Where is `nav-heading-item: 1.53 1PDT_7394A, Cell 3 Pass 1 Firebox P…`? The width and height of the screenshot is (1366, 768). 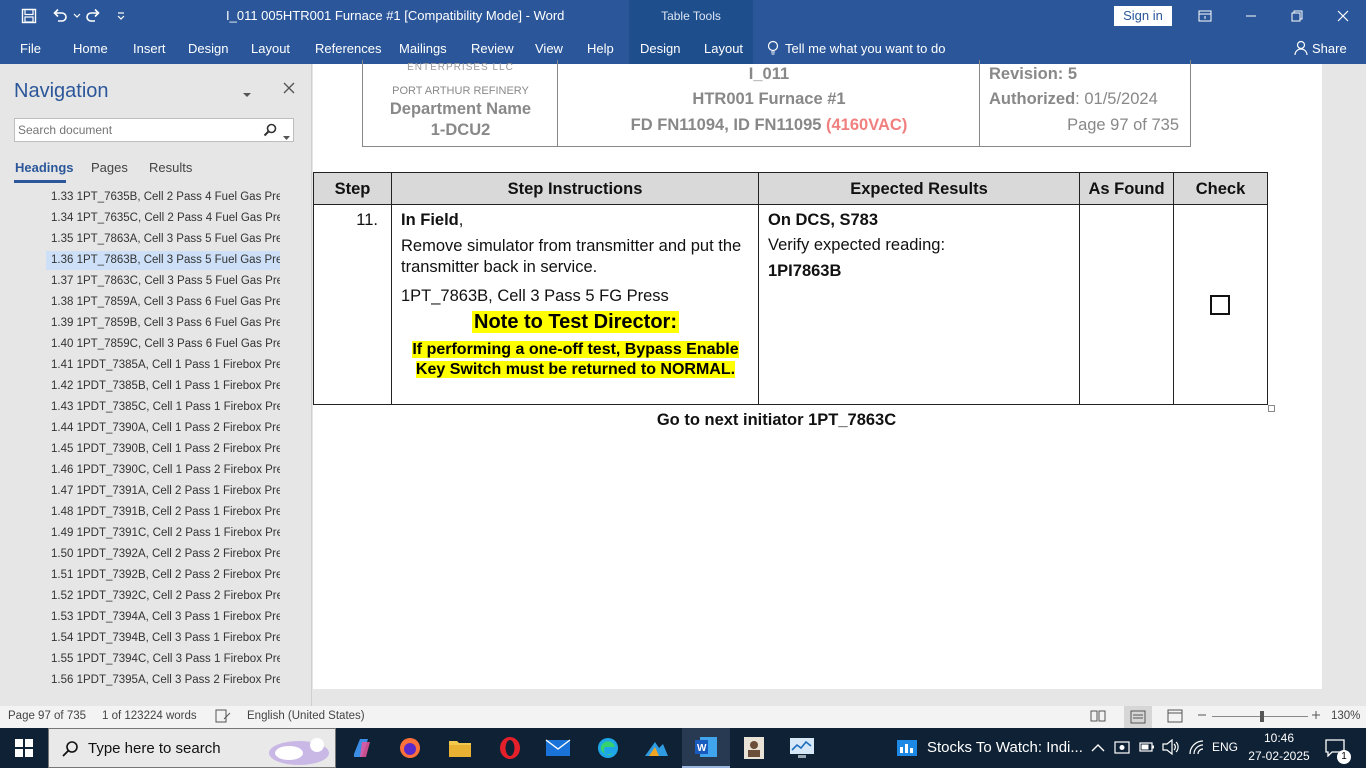 nav-heading-item: 1.53 1PDT_7394A, Cell 3 Pass 1 Firebox P… is located at coordinates (163, 617).